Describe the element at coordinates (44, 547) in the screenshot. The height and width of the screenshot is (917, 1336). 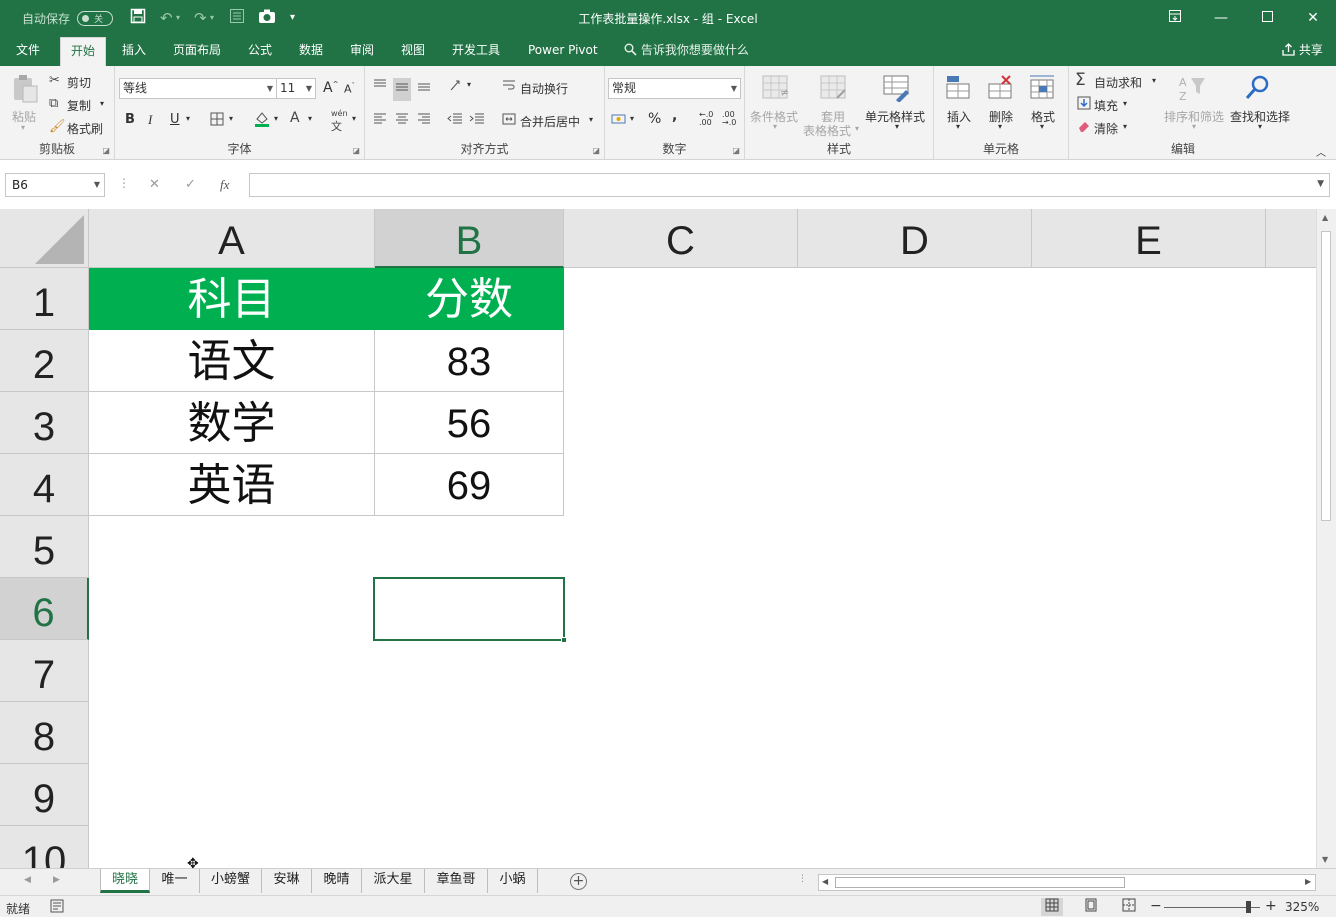
I see `row-header-5: 5` at that location.